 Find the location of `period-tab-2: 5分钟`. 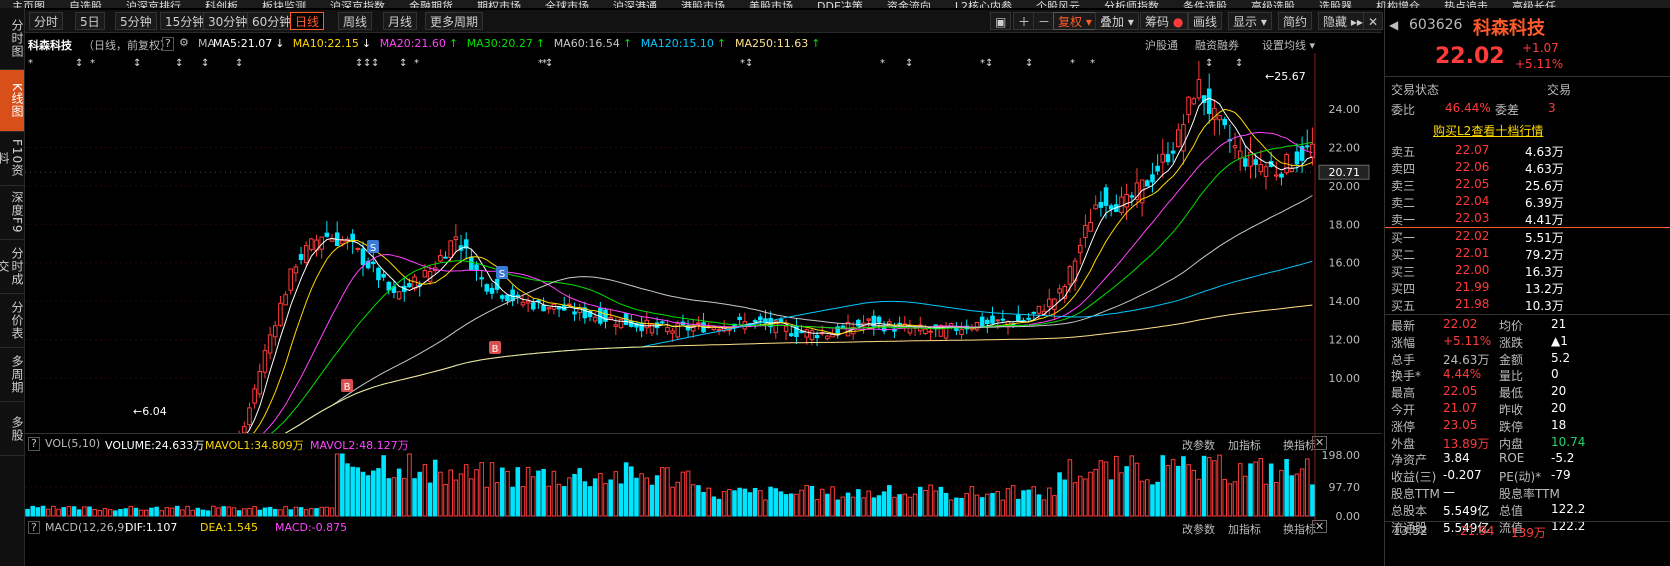

period-tab-2: 5分钟 is located at coordinates (136, 21).